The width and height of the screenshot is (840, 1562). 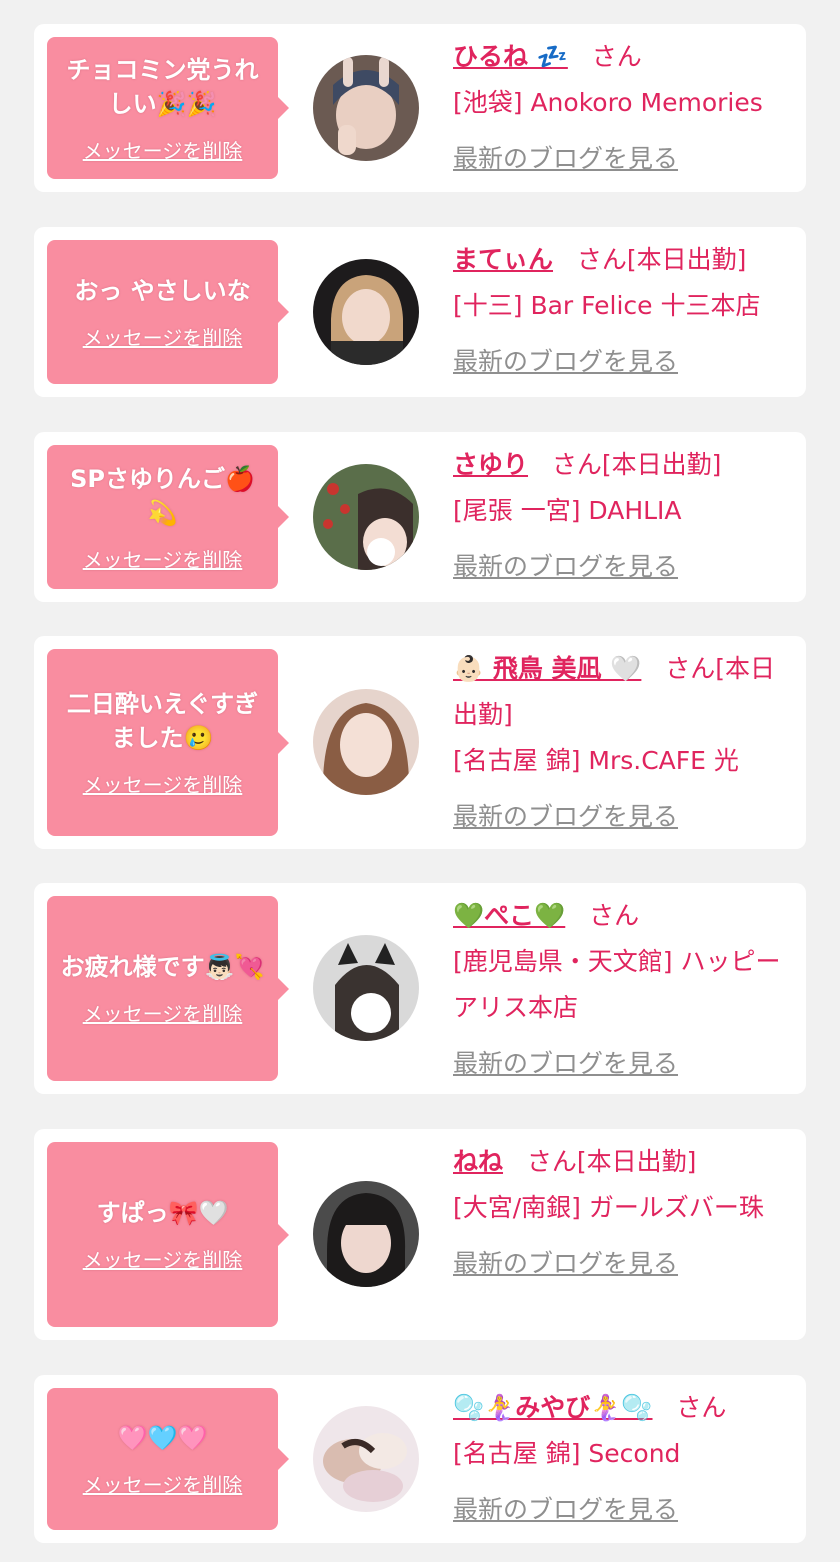 What do you see at coordinates (567, 1453) in the screenshot?
I see `shop-name: [名古屋 錦] Second` at bounding box center [567, 1453].